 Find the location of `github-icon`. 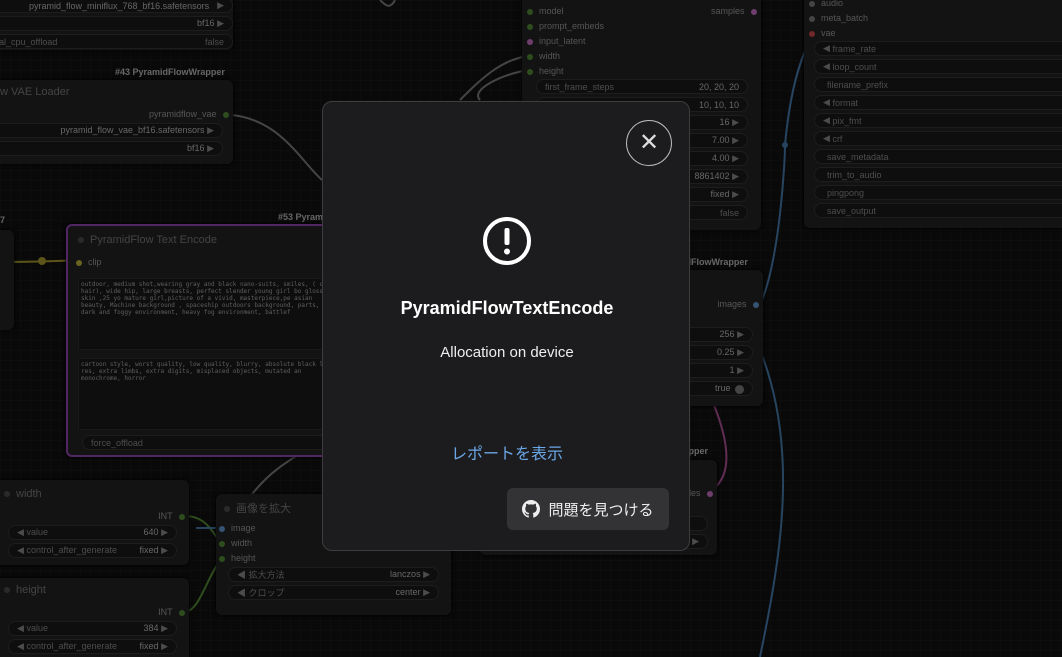

github-icon is located at coordinates (531, 509).